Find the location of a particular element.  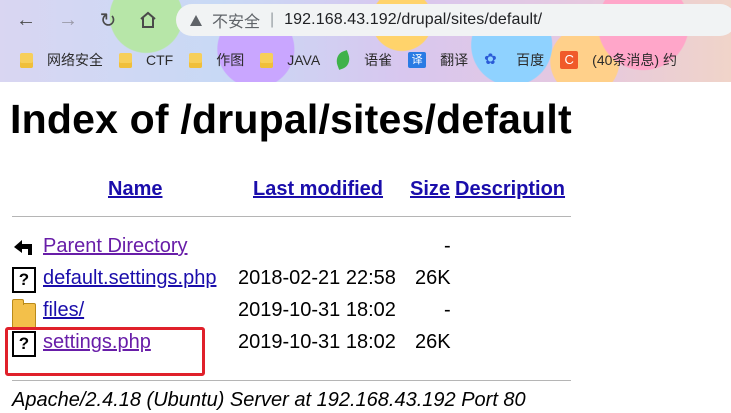

bookmark-label: JAVA is located at coordinates (304, 60).